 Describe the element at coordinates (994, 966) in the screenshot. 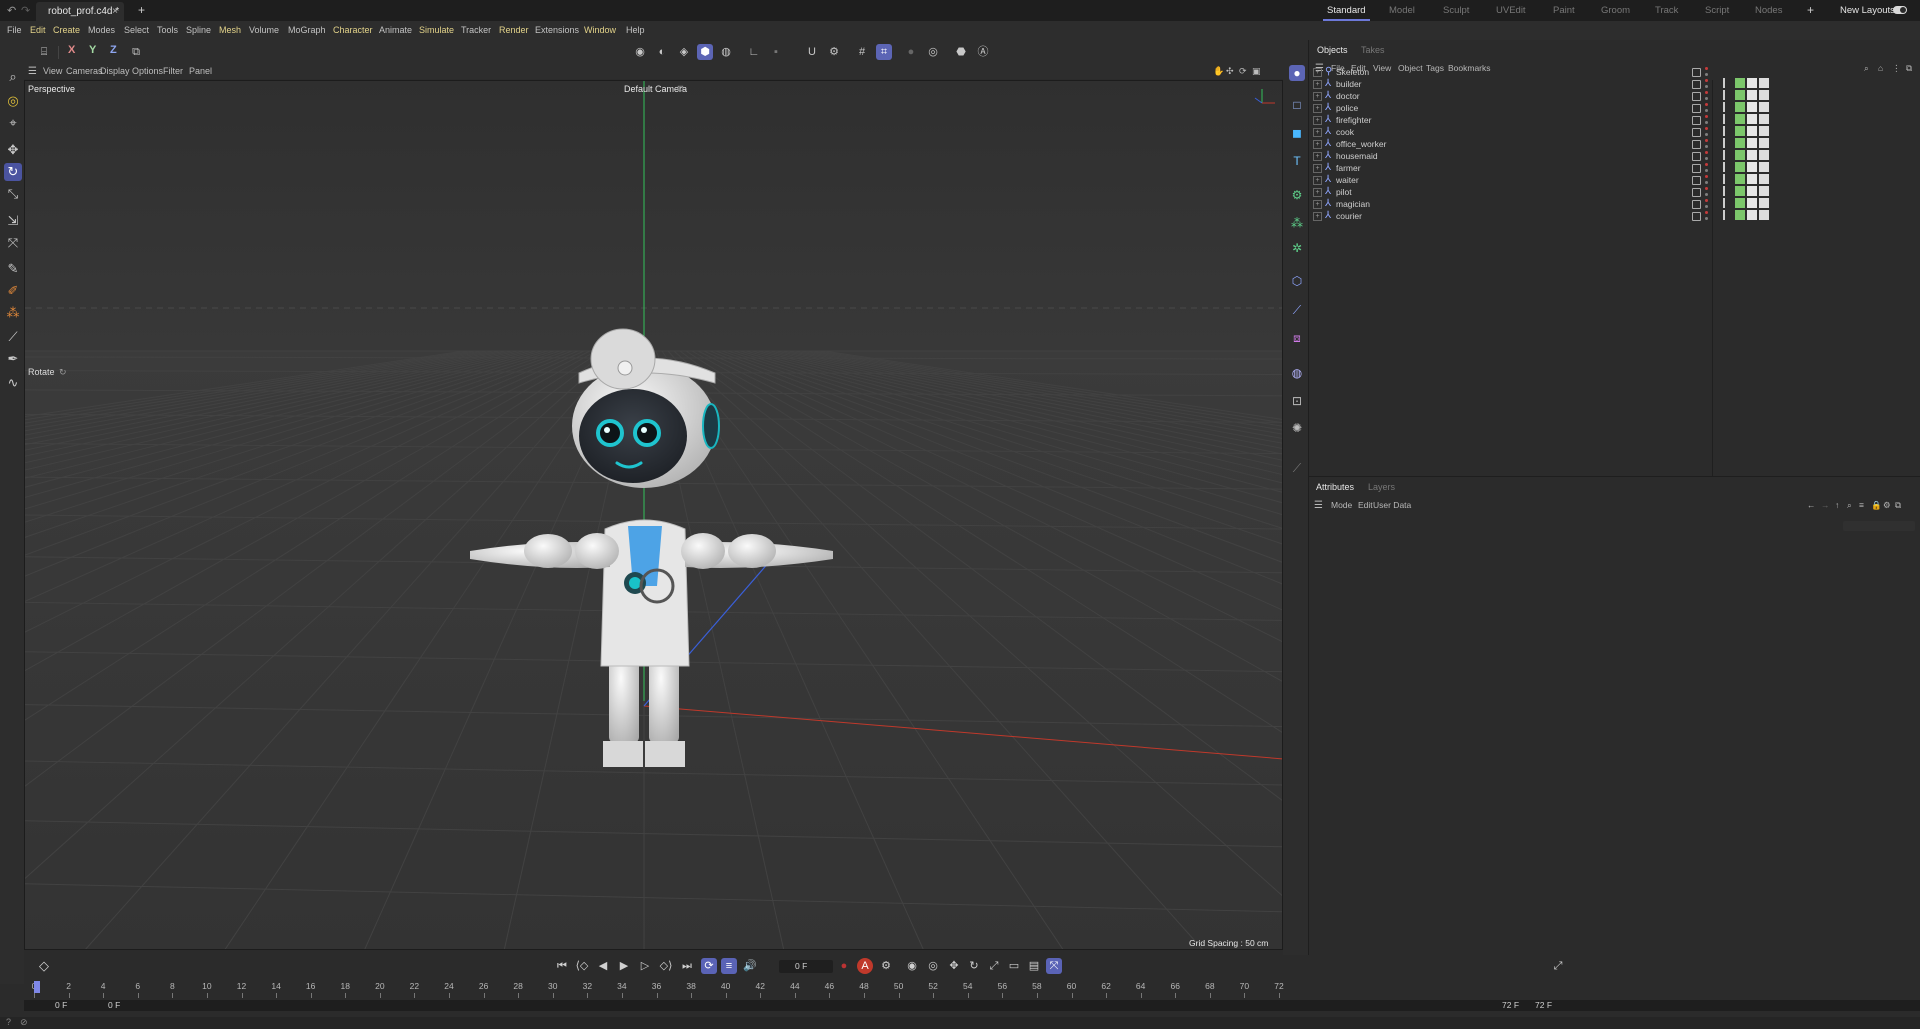

I see `key-scale-icon: ⤢` at that location.